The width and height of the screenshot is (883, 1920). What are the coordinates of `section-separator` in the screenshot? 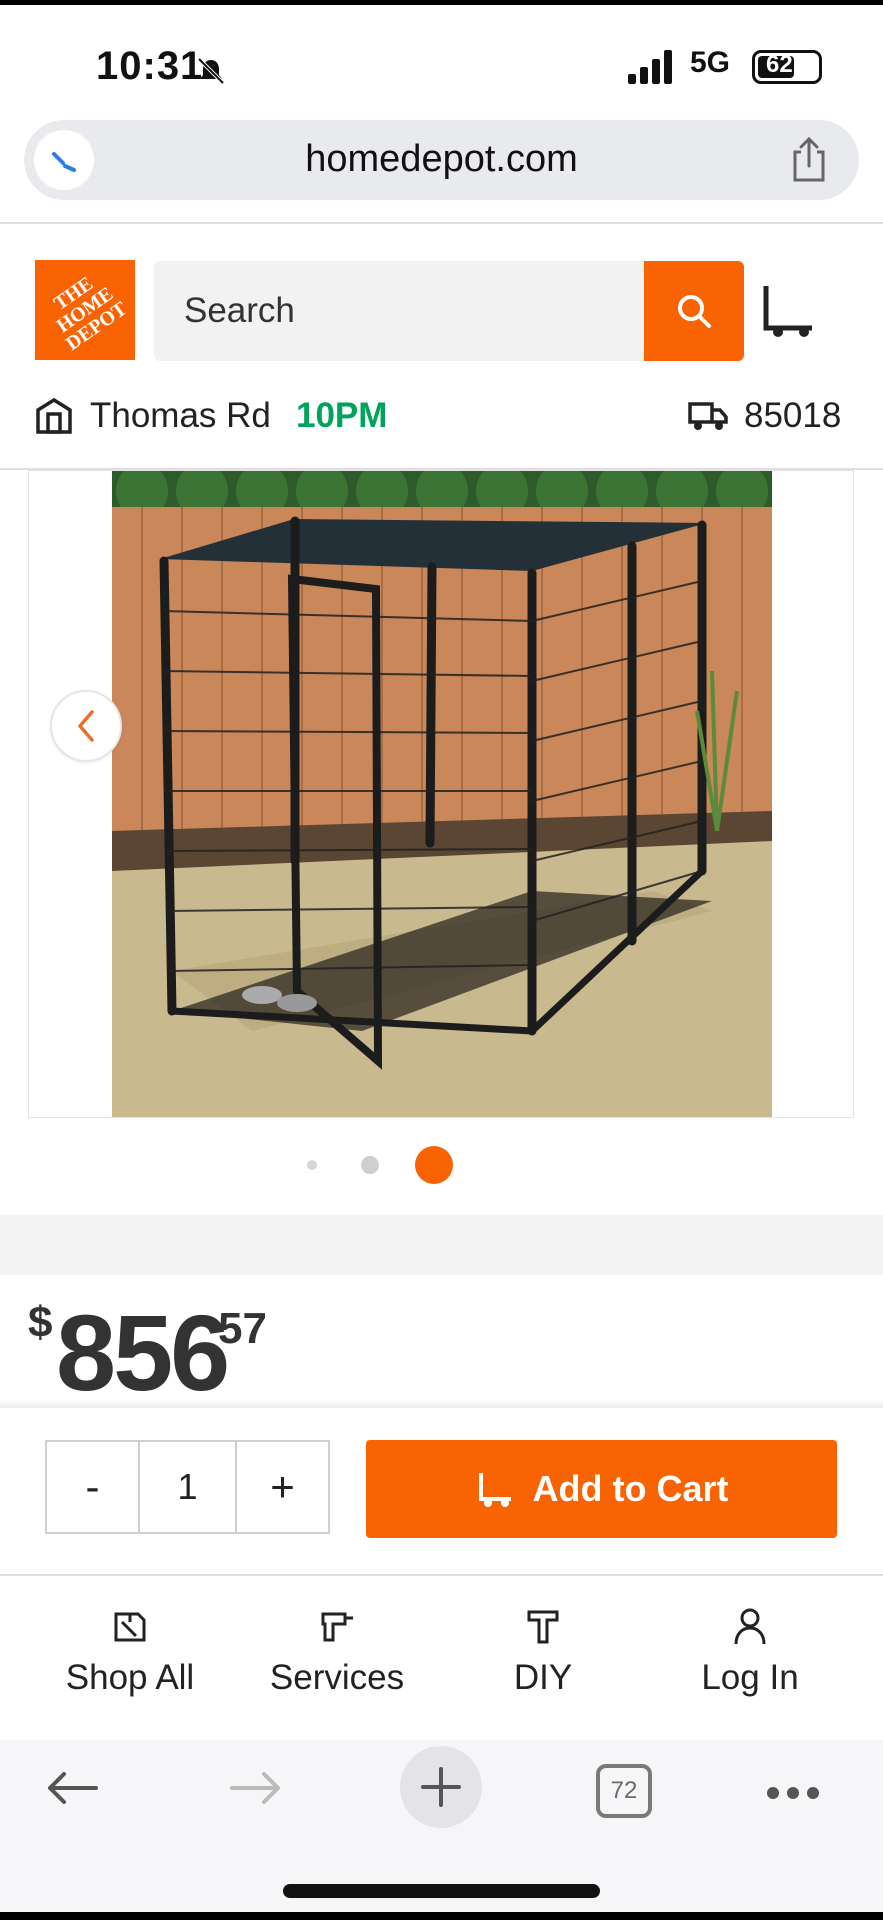 It's located at (441, 1245).